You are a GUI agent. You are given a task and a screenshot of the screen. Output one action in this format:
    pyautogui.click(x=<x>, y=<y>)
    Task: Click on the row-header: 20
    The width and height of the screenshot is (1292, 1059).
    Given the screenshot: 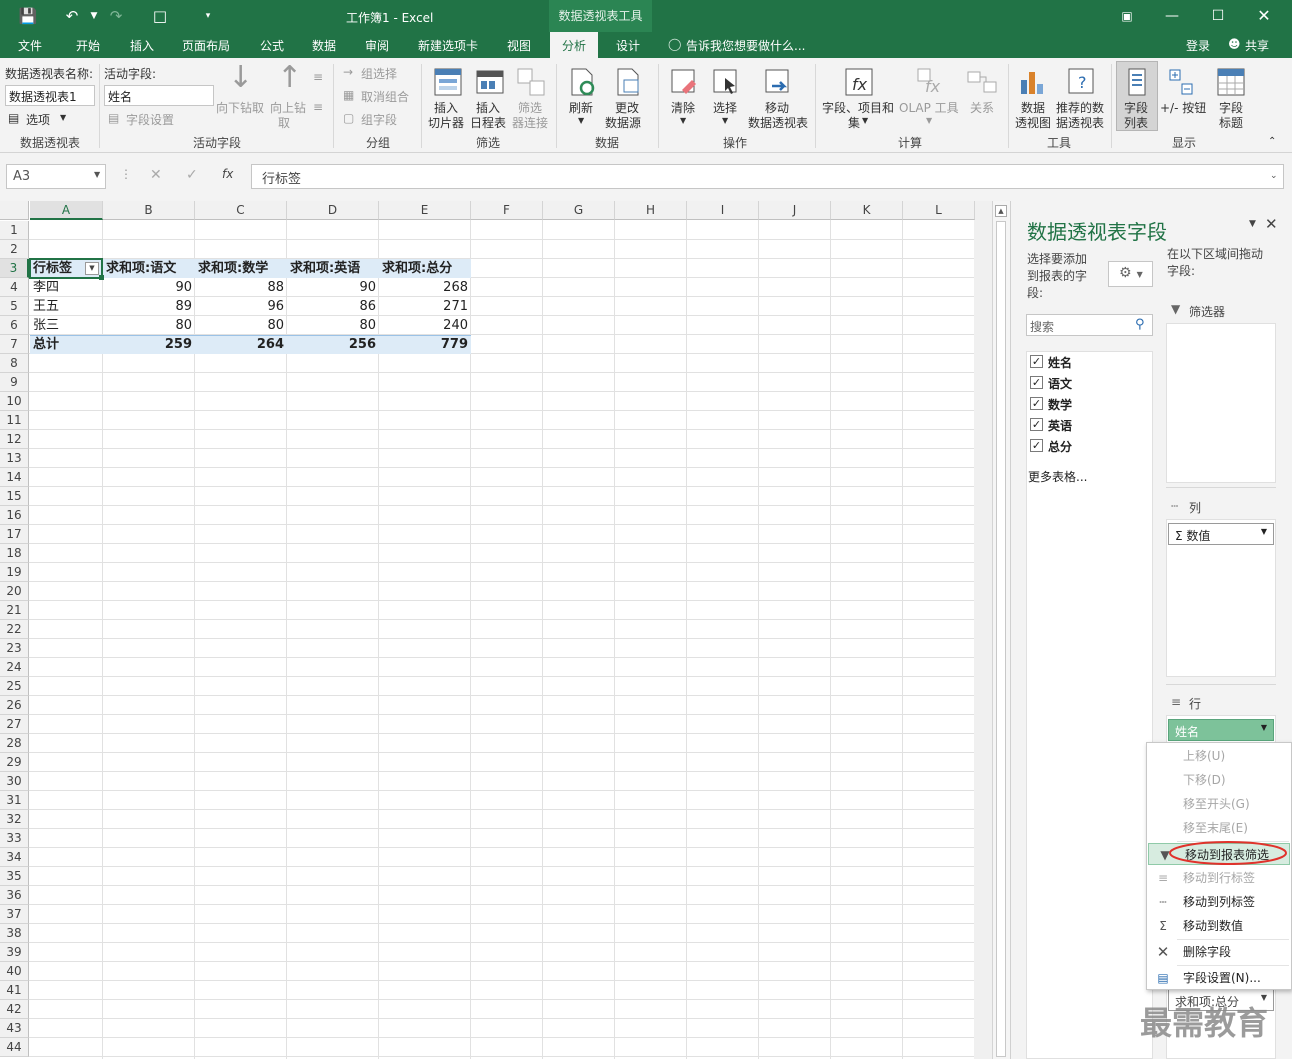 What is the action you would take?
    pyautogui.click(x=14, y=591)
    